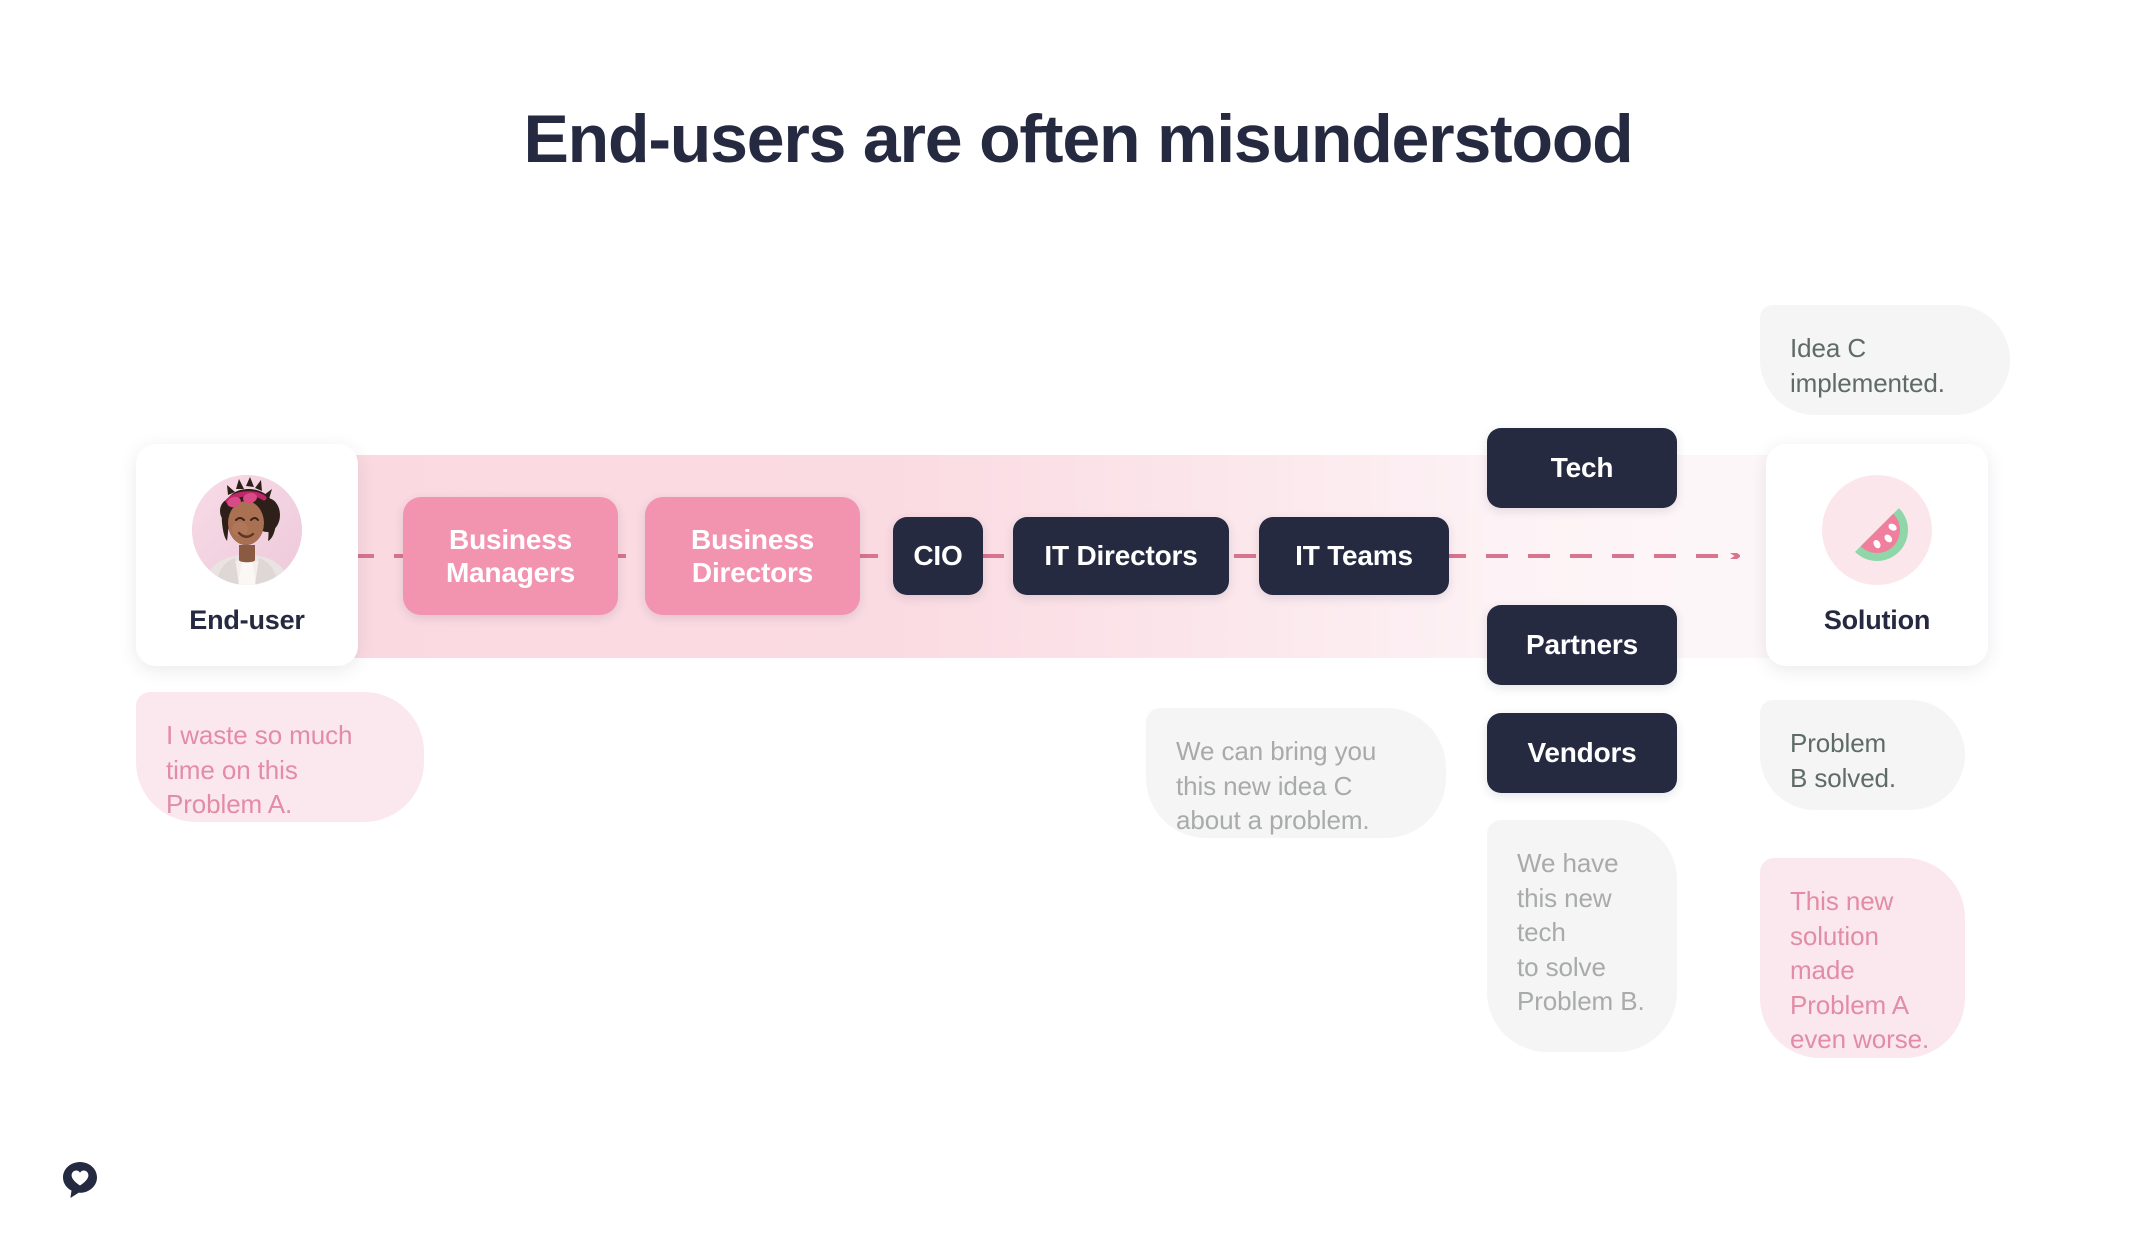 This screenshot has width=2156, height=1258. I want to click on persona-card-solution: Solution, so click(1877, 555).